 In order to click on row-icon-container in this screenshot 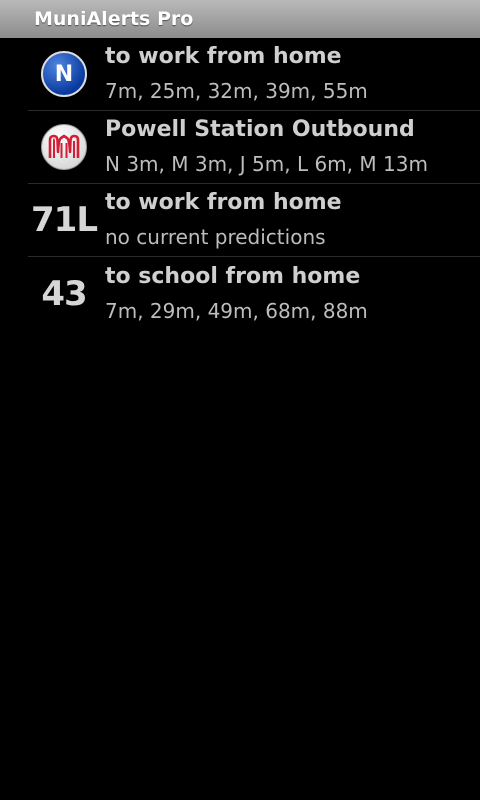, I will do `click(64, 147)`.